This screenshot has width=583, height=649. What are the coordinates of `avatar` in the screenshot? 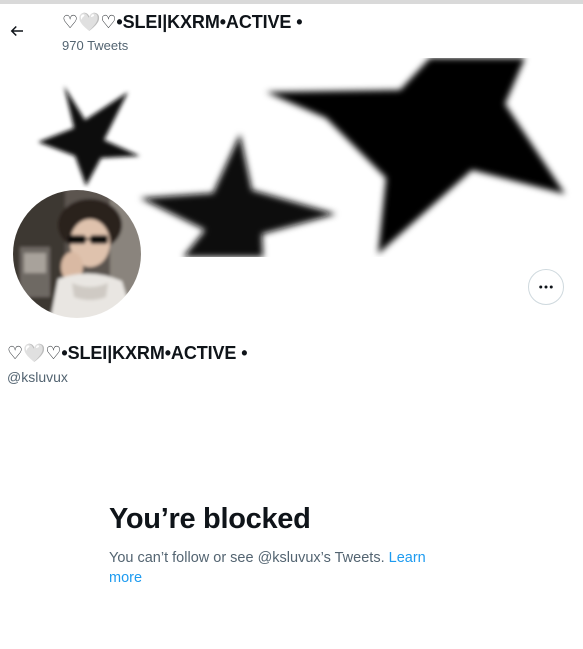 It's located at (77, 254).